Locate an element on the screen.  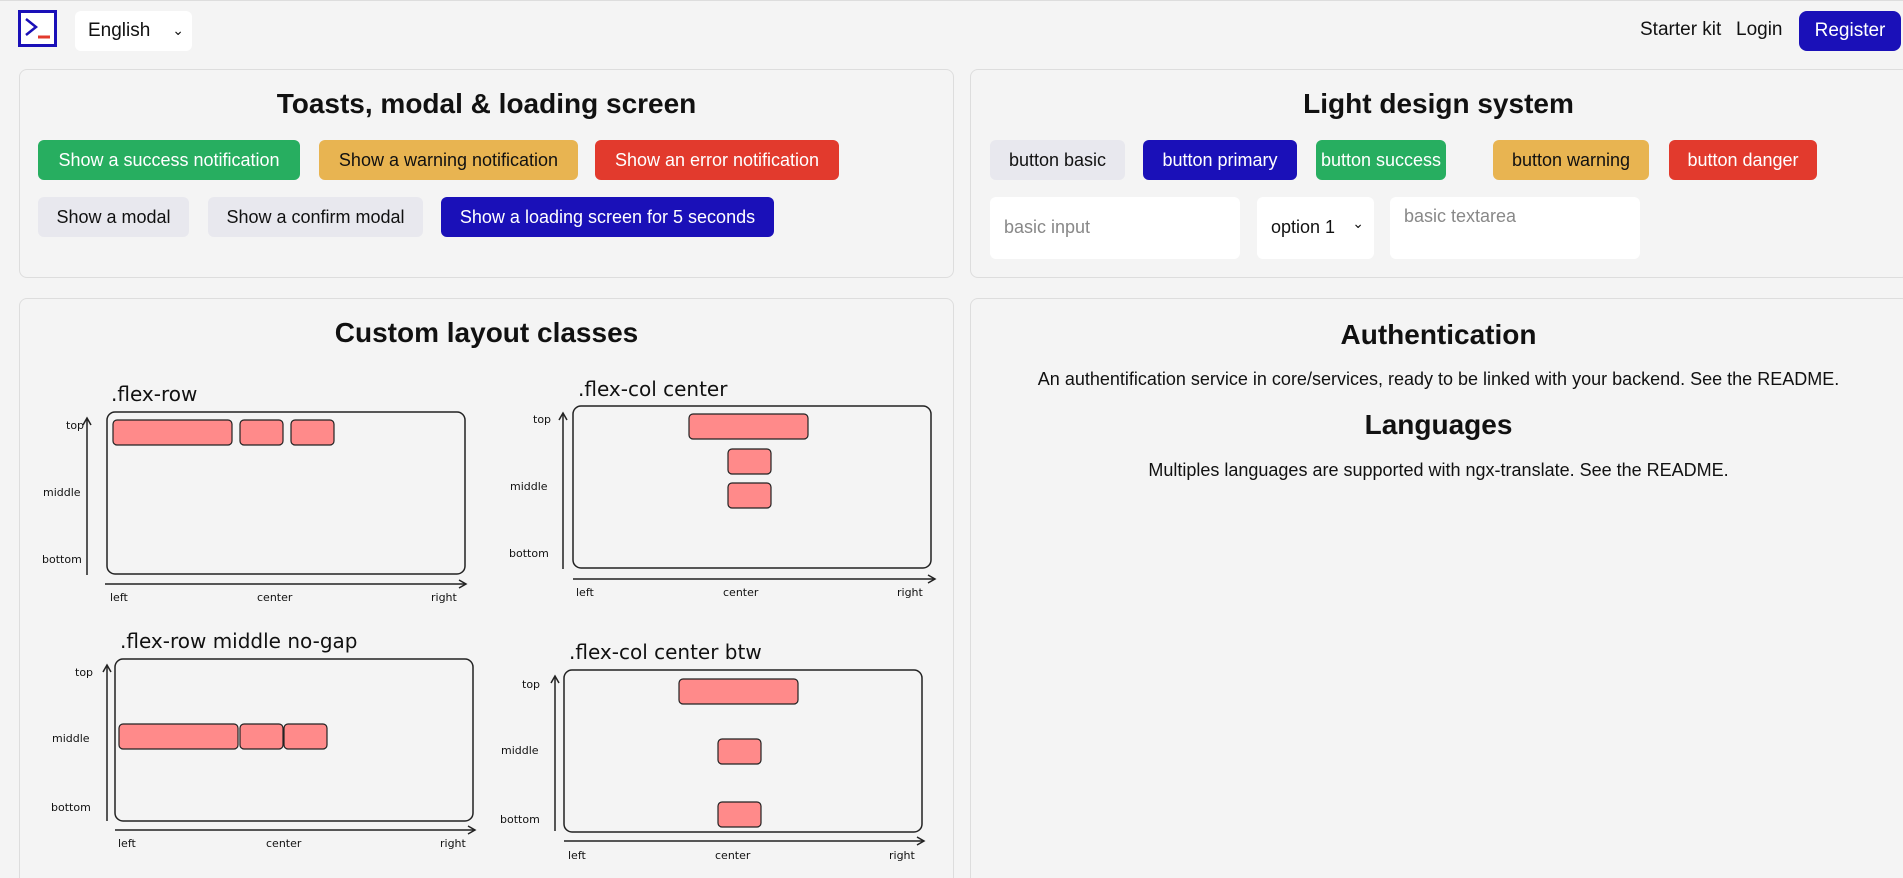
nav-login: Login is located at coordinates (1759, 30).